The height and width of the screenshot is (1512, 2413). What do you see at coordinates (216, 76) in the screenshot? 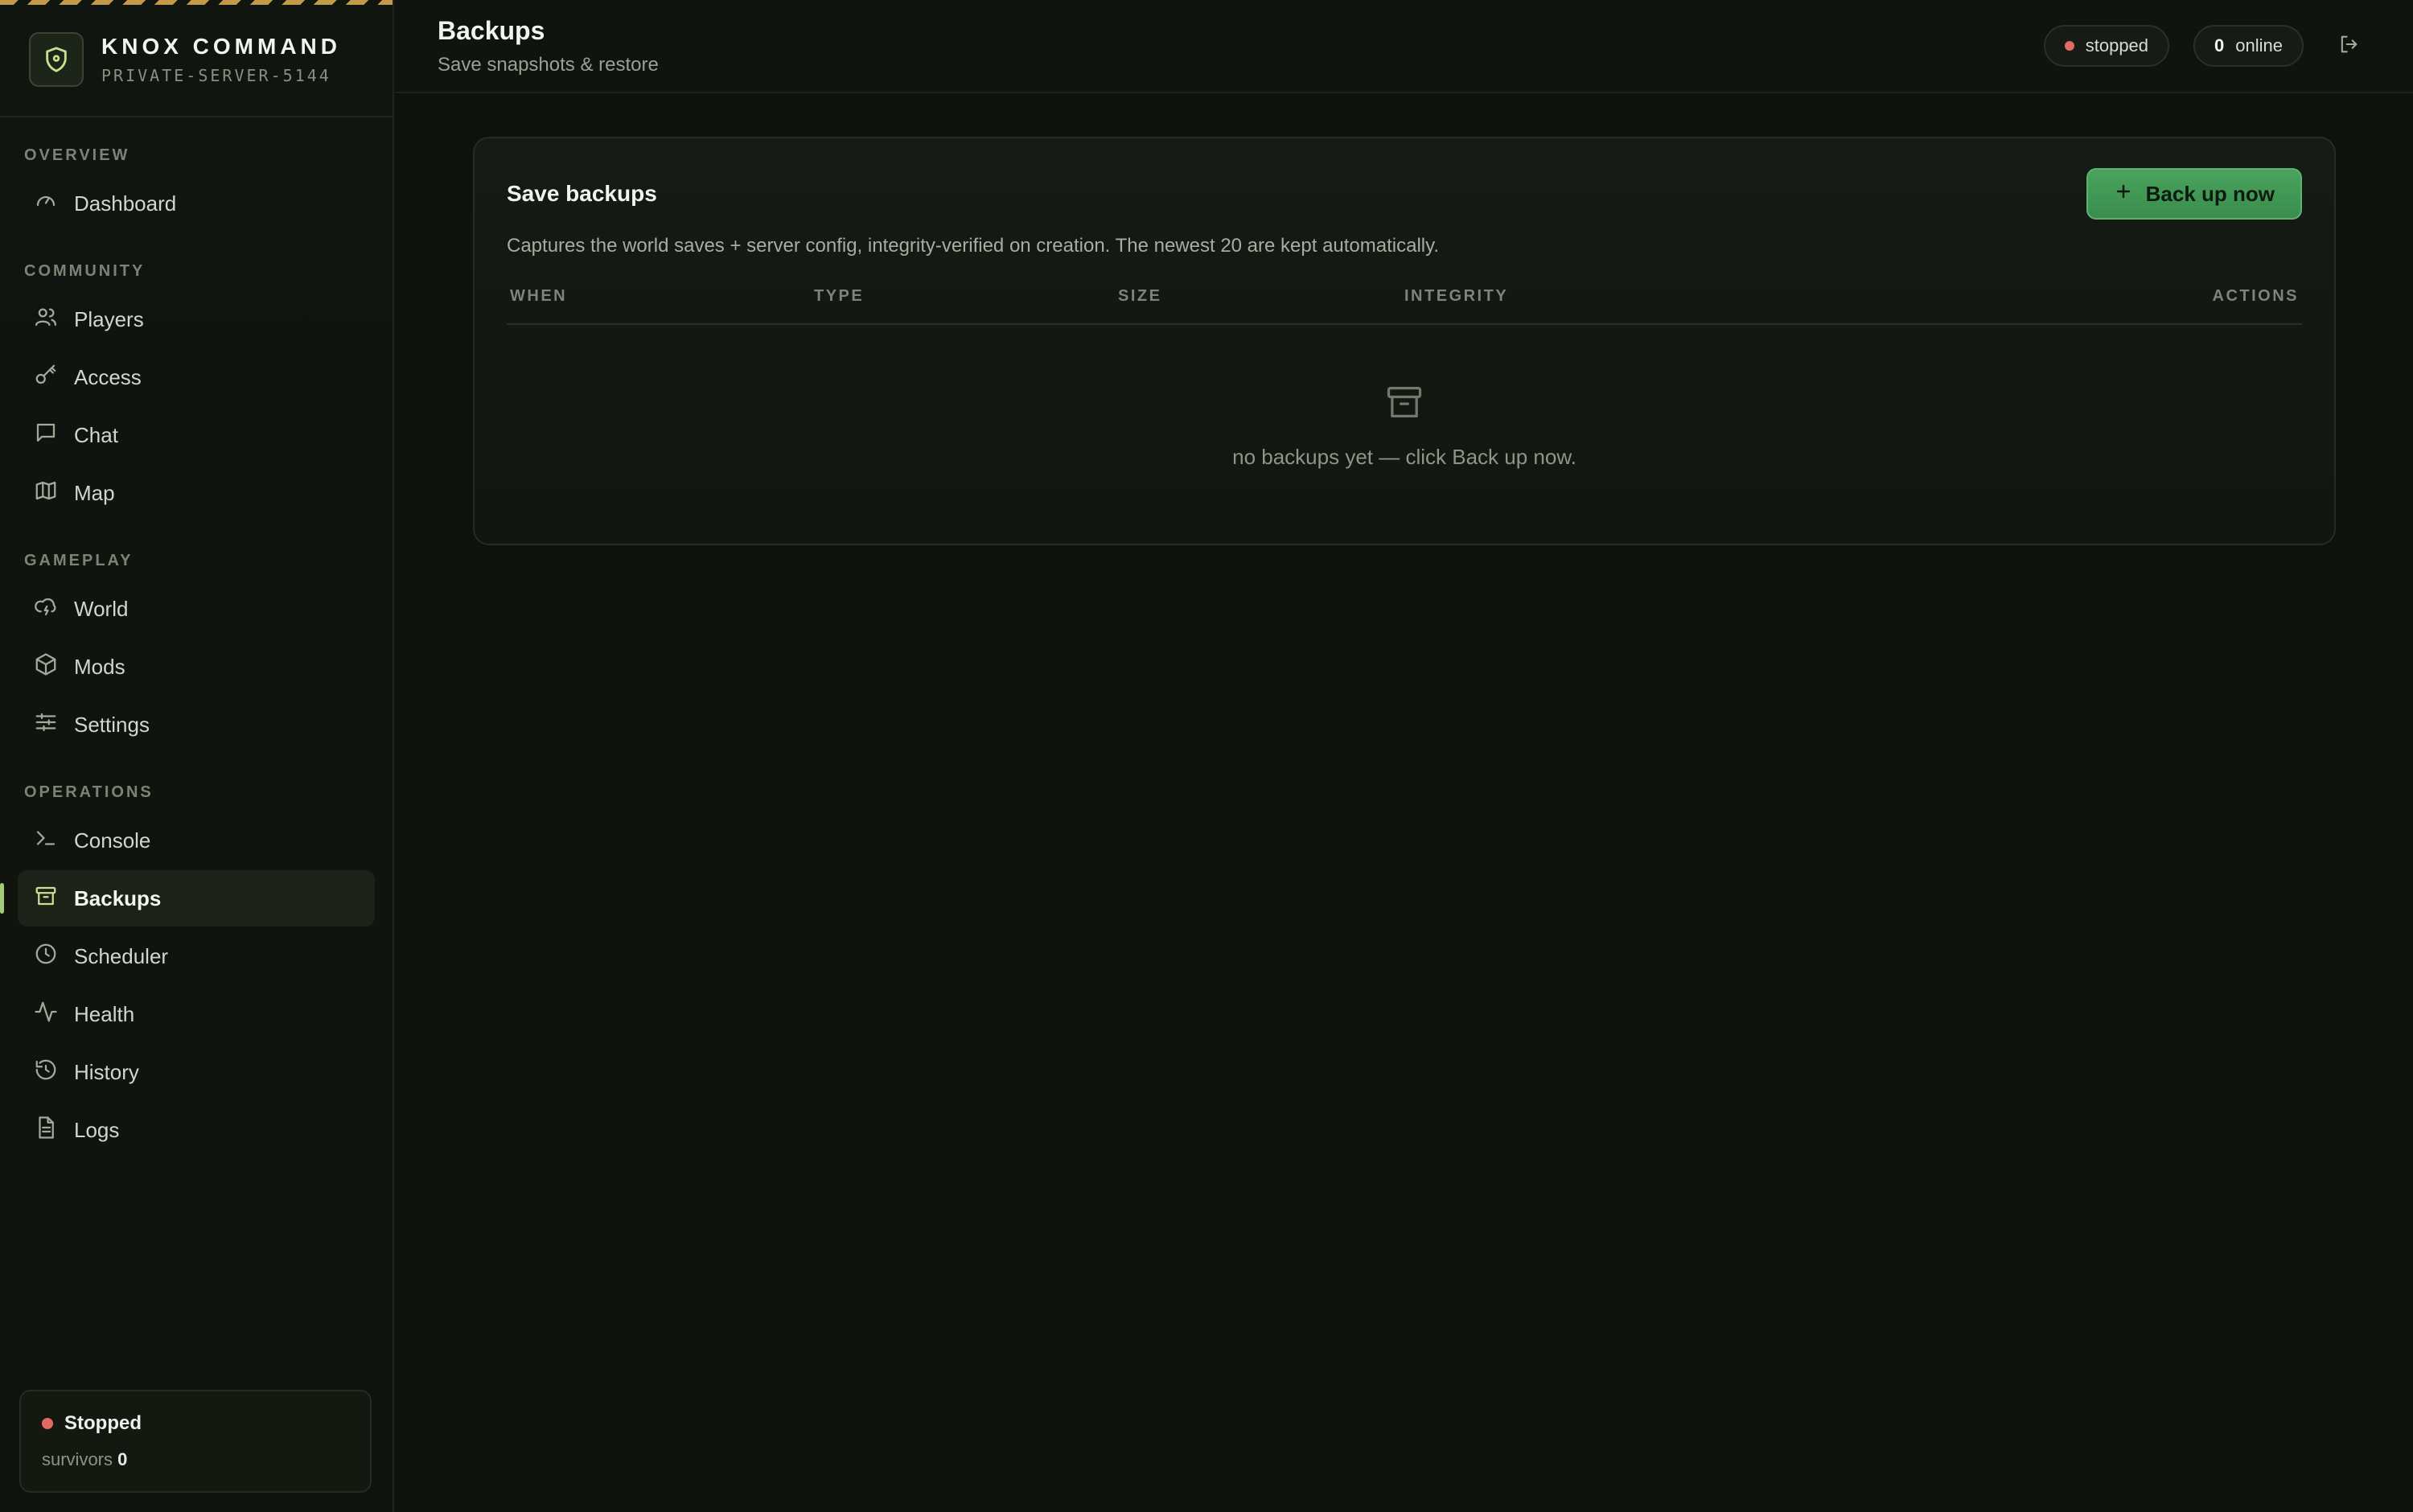
I see `brand-subtitle: PRIVATE-SERVER-5144` at bounding box center [216, 76].